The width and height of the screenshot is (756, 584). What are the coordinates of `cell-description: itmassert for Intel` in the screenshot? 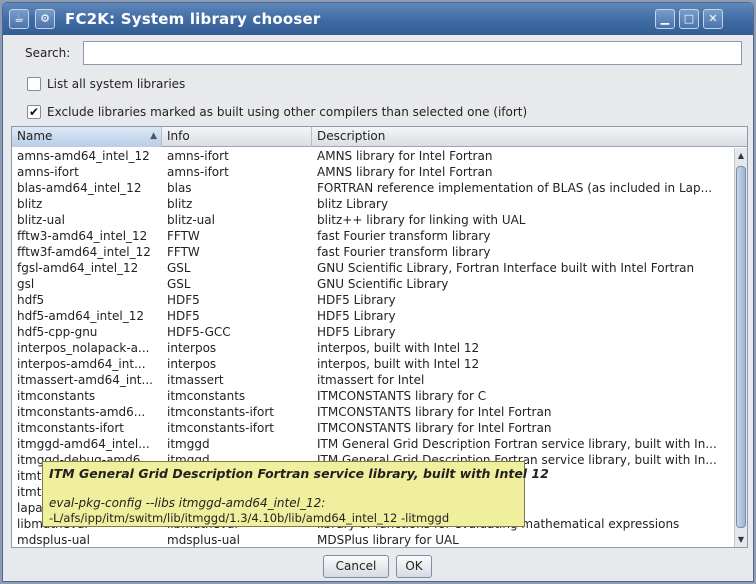 It's located at (371, 380).